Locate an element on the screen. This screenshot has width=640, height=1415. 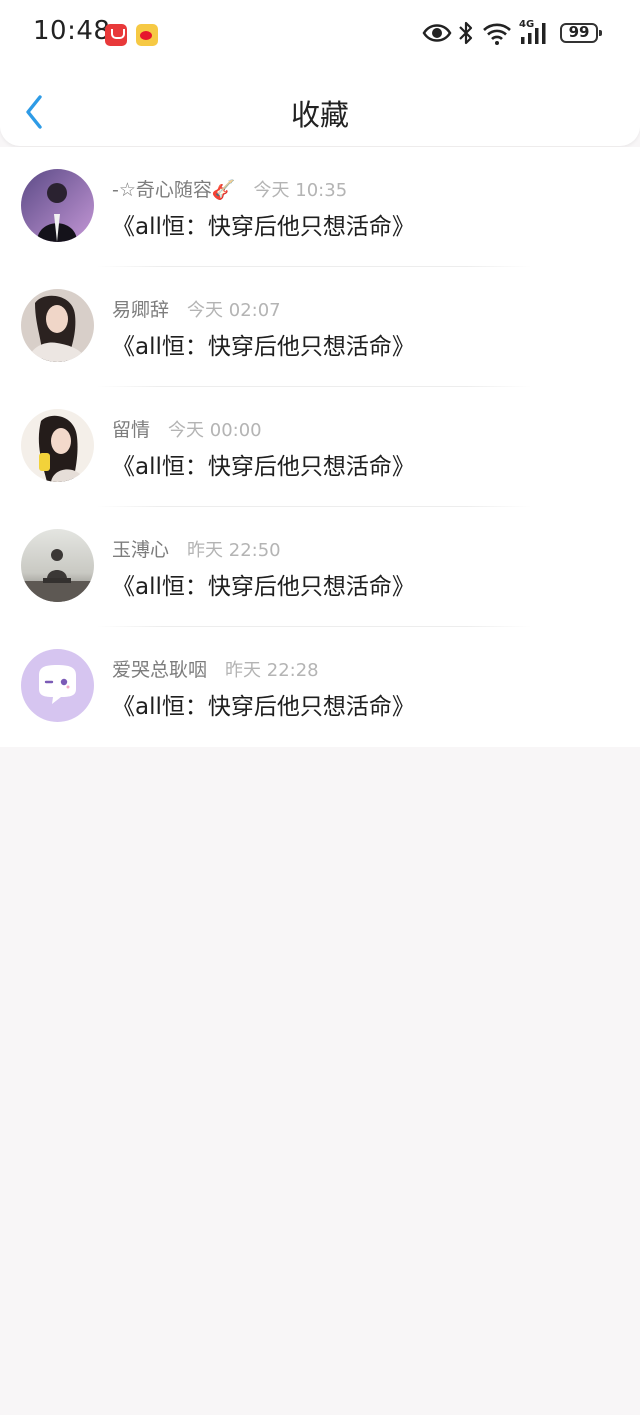
user-name: 易卿辞 is located at coordinates (140, 310).